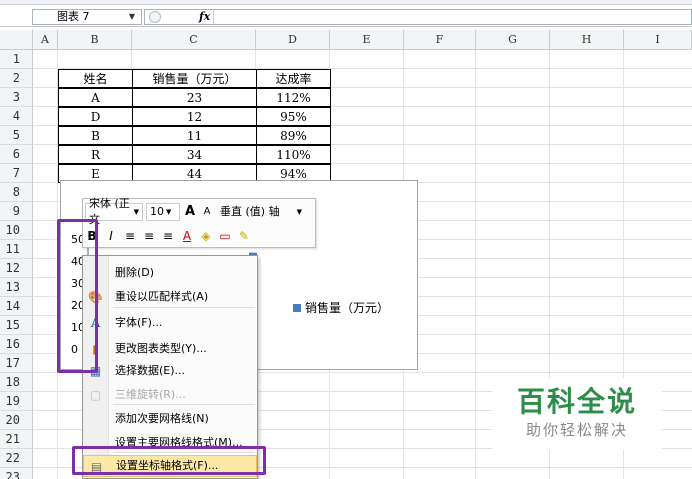 This screenshot has width=692, height=479. What do you see at coordinates (16, 306) in the screenshot?
I see `row-header-14: 14` at bounding box center [16, 306].